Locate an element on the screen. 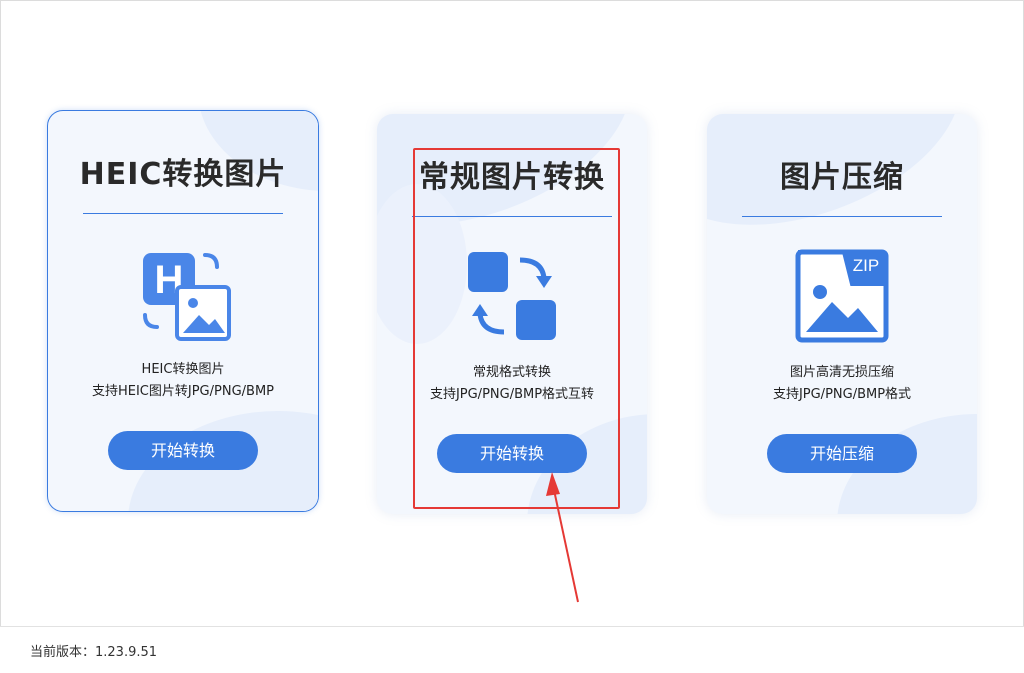  description-line: 支持JPG/PNG/BMP格式 is located at coordinates (842, 394).